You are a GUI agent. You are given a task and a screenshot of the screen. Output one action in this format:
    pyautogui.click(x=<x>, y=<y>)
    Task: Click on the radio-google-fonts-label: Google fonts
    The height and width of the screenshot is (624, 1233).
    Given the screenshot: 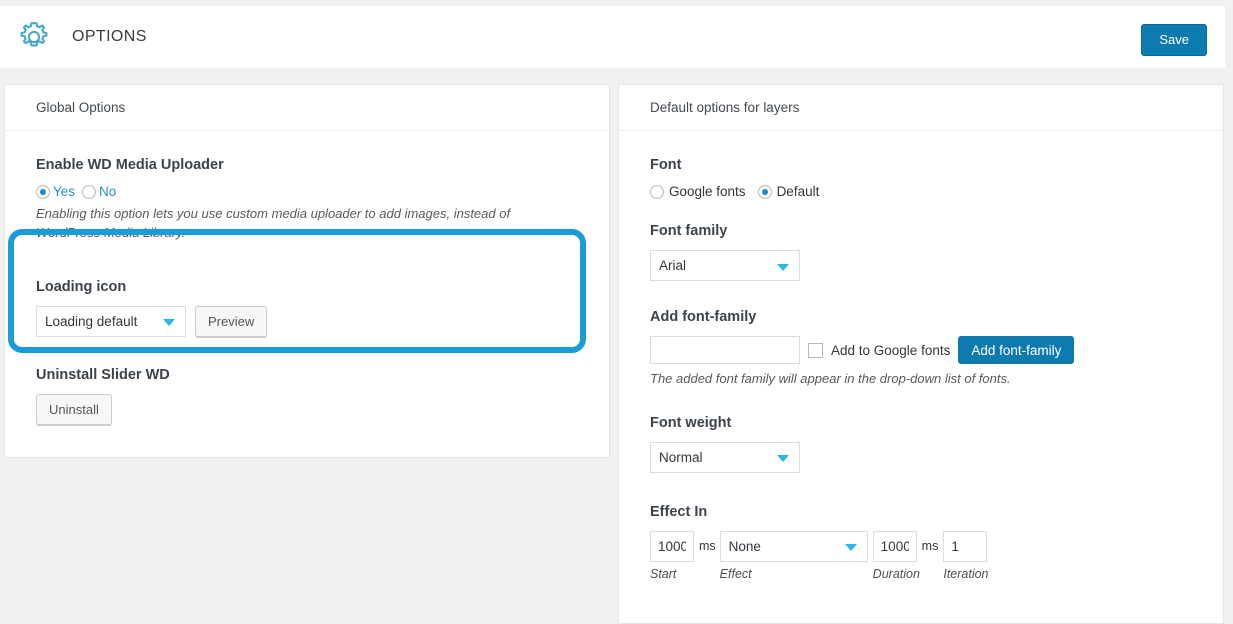 What is the action you would take?
    pyautogui.click(x=707, y=191)
    